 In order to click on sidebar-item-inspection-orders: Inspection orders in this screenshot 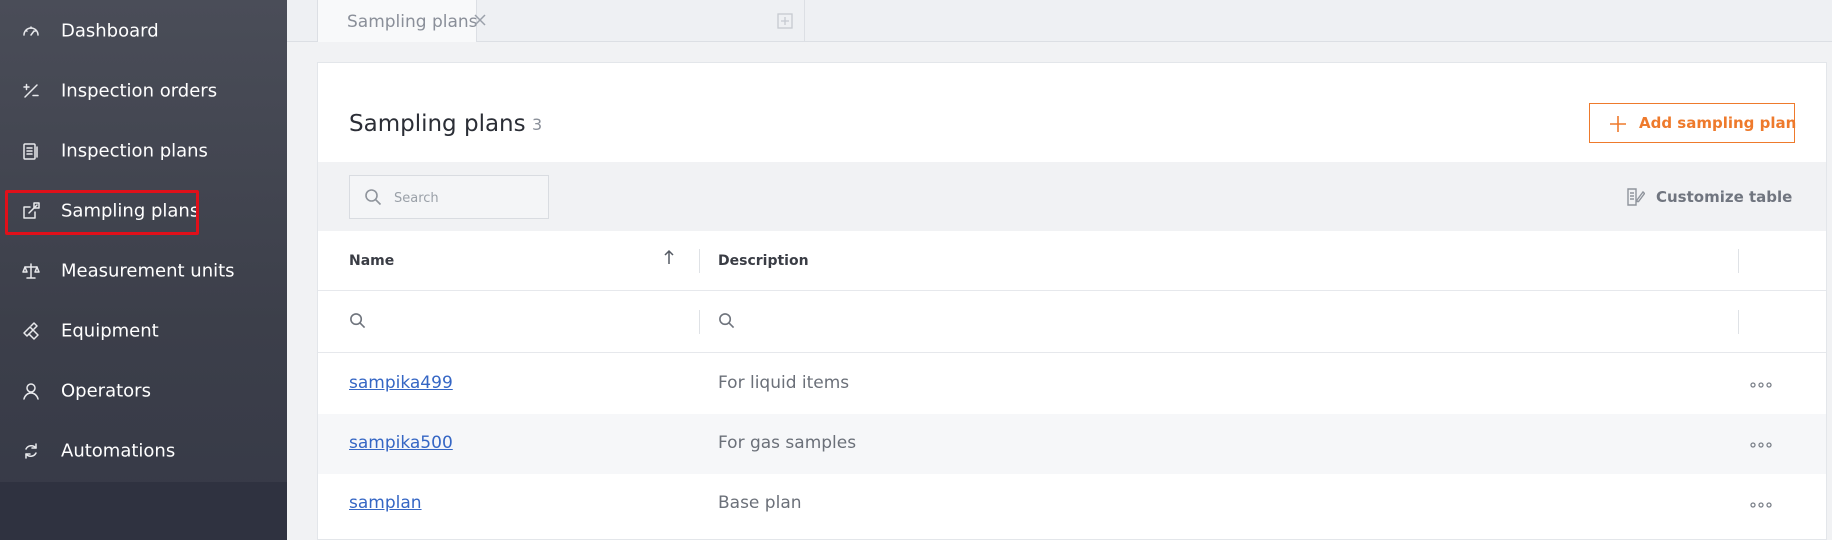, I will do `click(143, 91)`.